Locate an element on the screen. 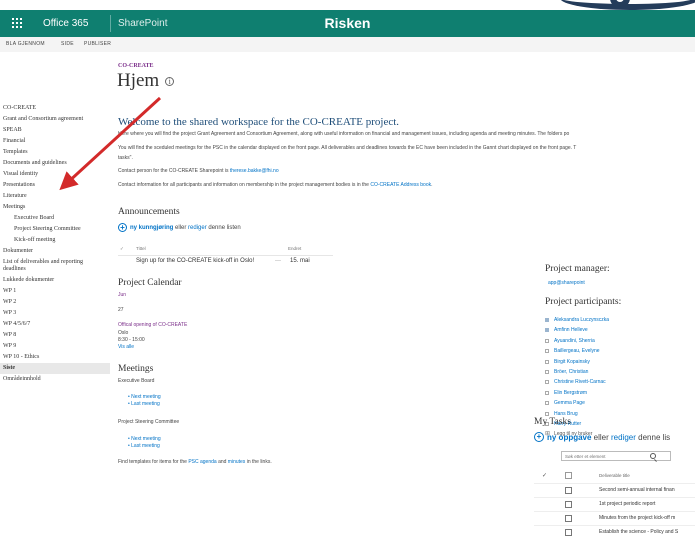 This screenshot has width=695, height=543. nav-item-presentations: Presentations is located at coordinates (55, 185).